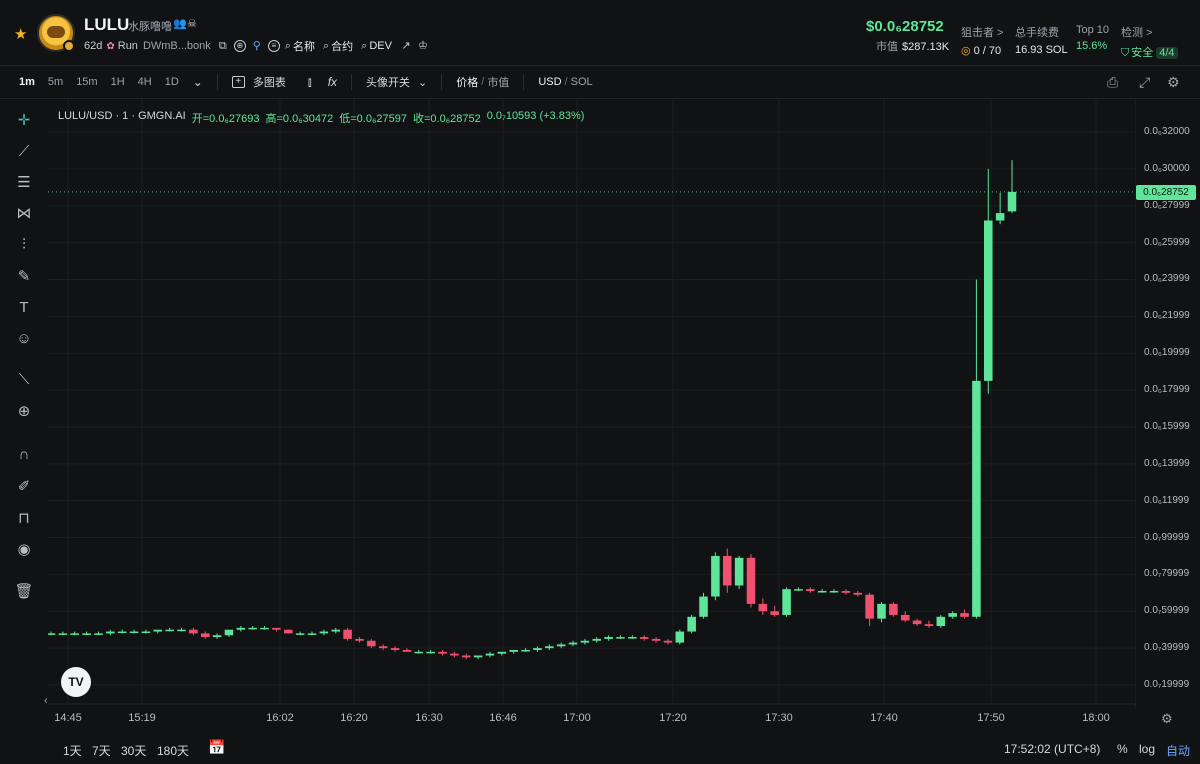  What do you see at coordinates (304, 46) in the screenshot?
I see `search-name-link: 名称` at bounding box center [304, 46].